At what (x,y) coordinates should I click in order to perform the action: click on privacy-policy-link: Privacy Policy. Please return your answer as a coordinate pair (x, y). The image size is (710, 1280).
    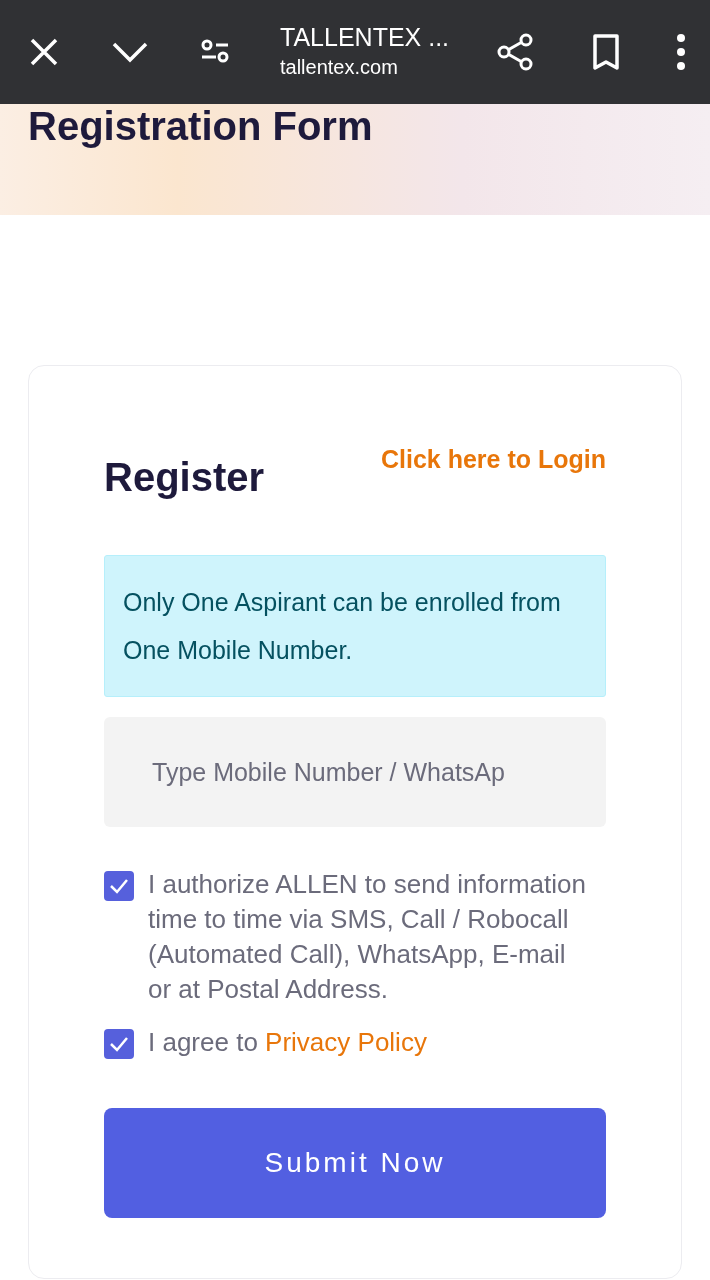
    Looking at the image, I should click on (346, 1042).